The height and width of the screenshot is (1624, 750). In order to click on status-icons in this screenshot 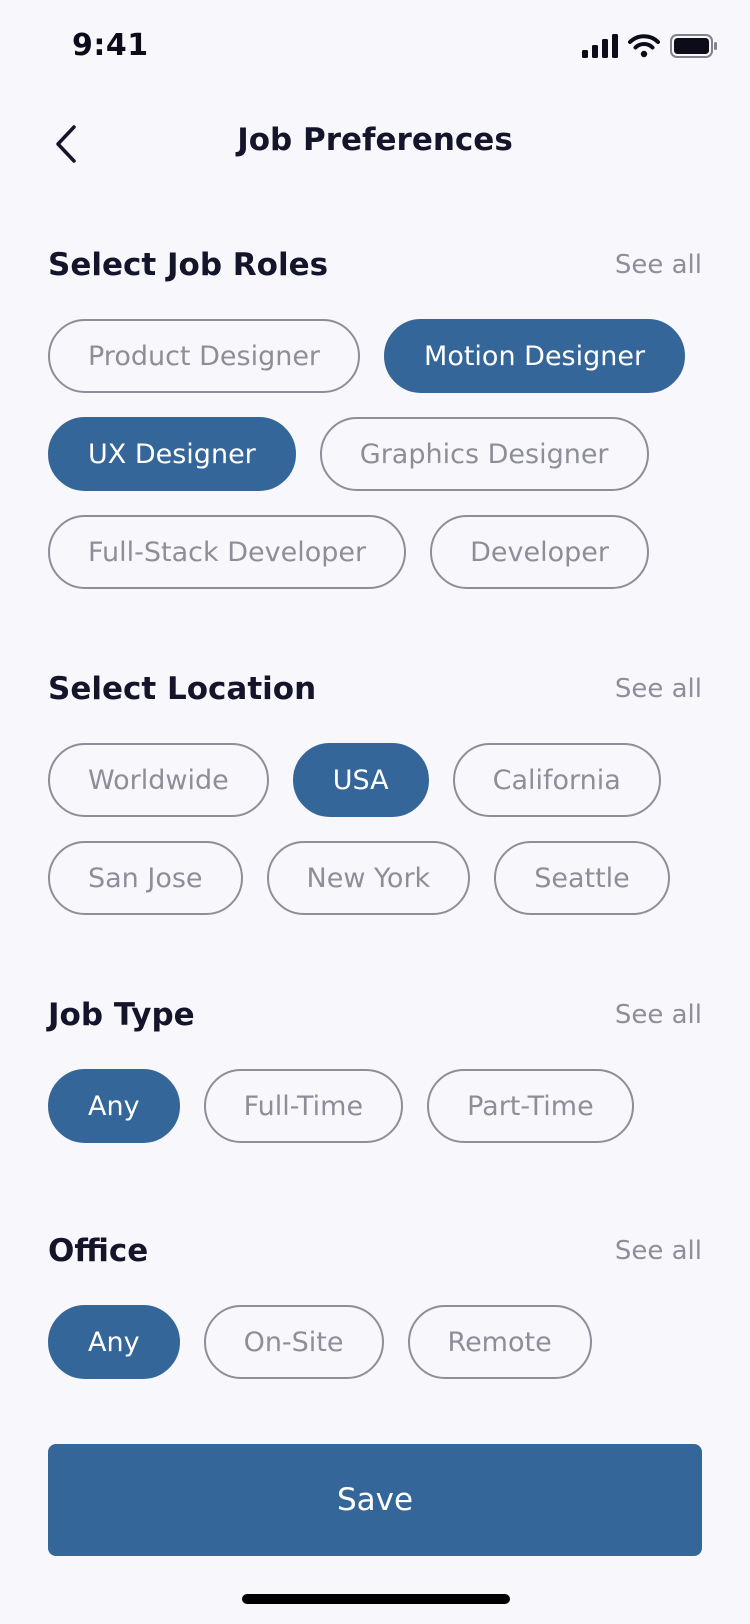, I will do `click(650, 46)`.